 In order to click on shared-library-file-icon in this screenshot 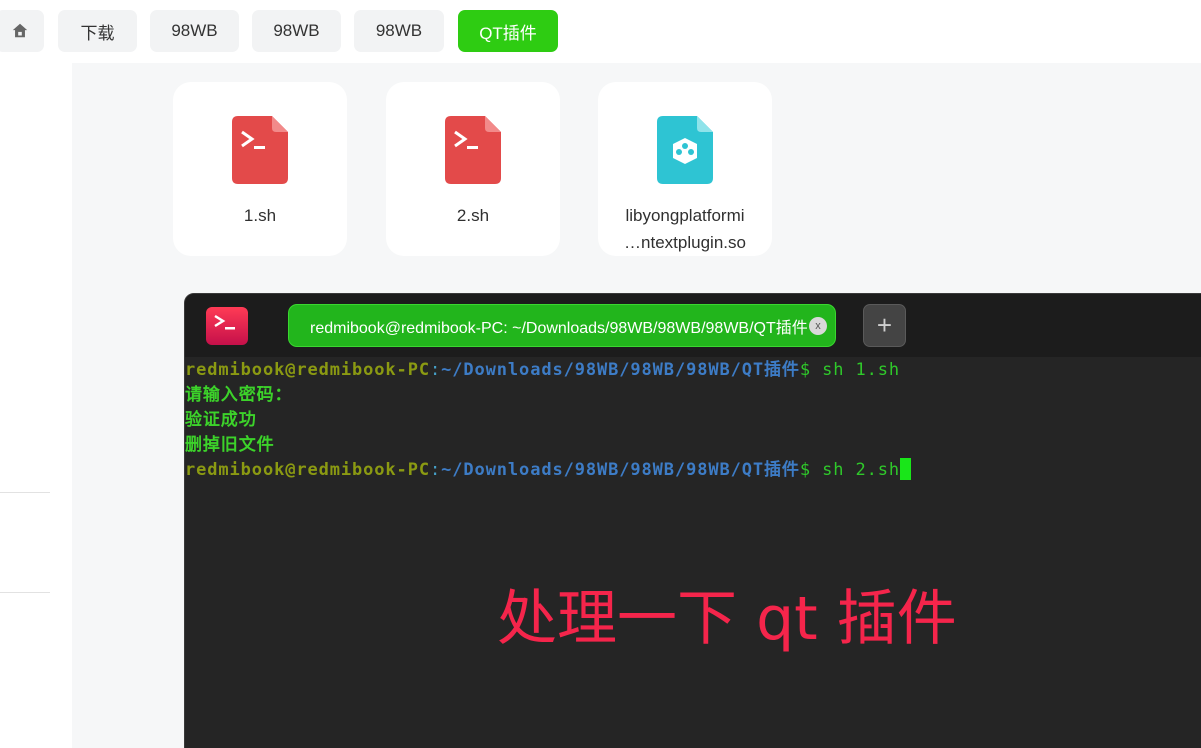, I will do `click(685, 150)`.